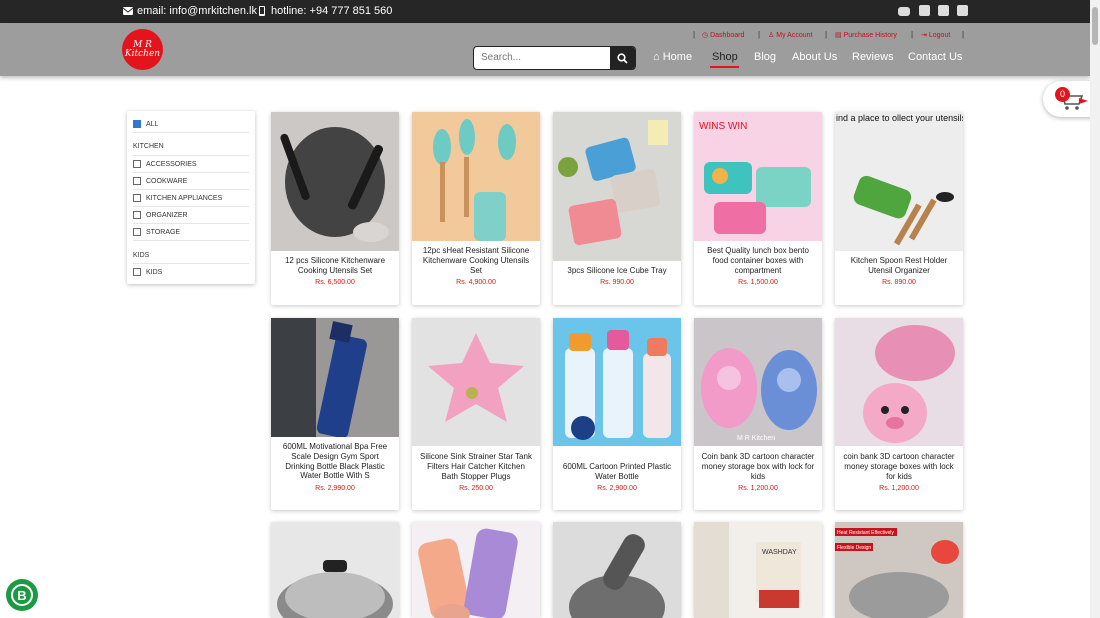 The image size is (1100, 618). What do you see at coordinates (943, 10) in the screenshot?
I see `twitter-icon` at bounding box center [943, 10].